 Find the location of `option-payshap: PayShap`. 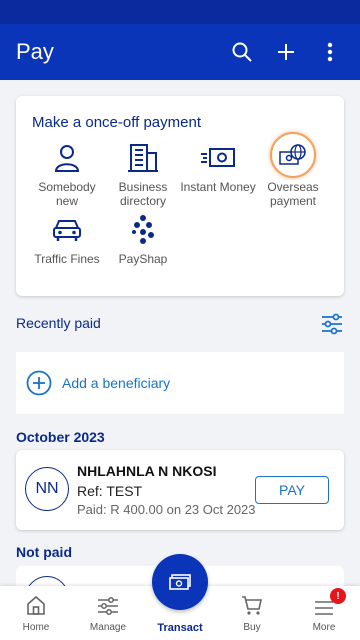

option-payshap: PayShap is located at coordinates (143, 239).